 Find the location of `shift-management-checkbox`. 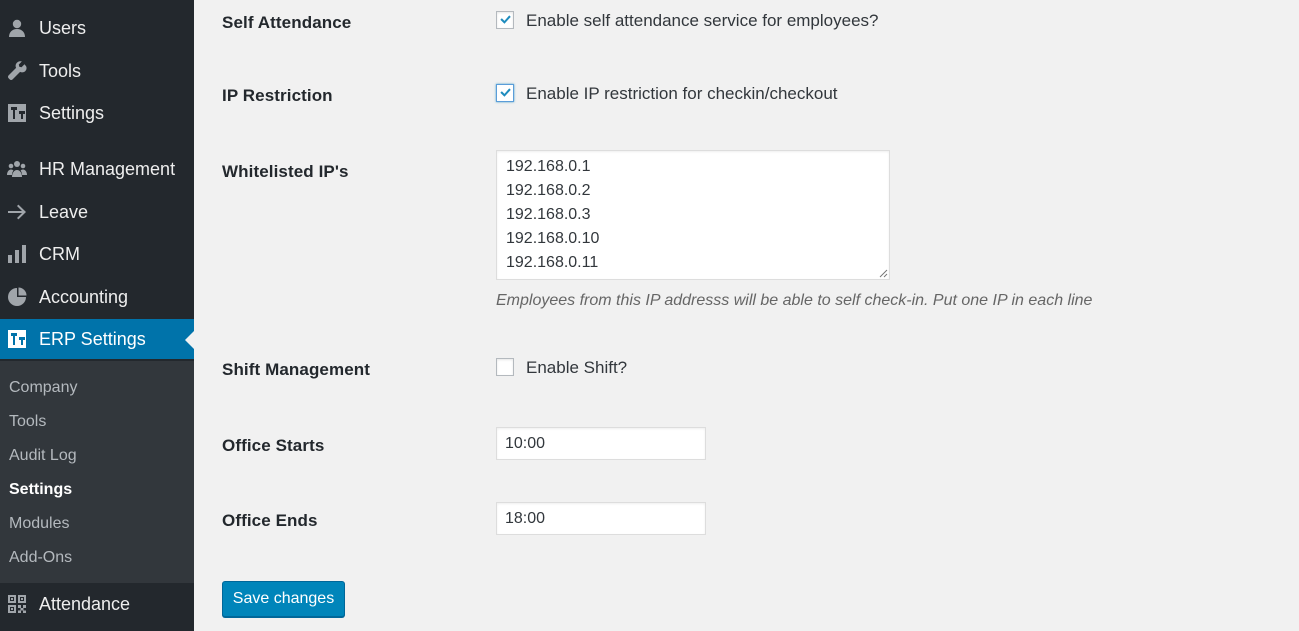

shift-management-checkbox is located at coordinates (505, 367).